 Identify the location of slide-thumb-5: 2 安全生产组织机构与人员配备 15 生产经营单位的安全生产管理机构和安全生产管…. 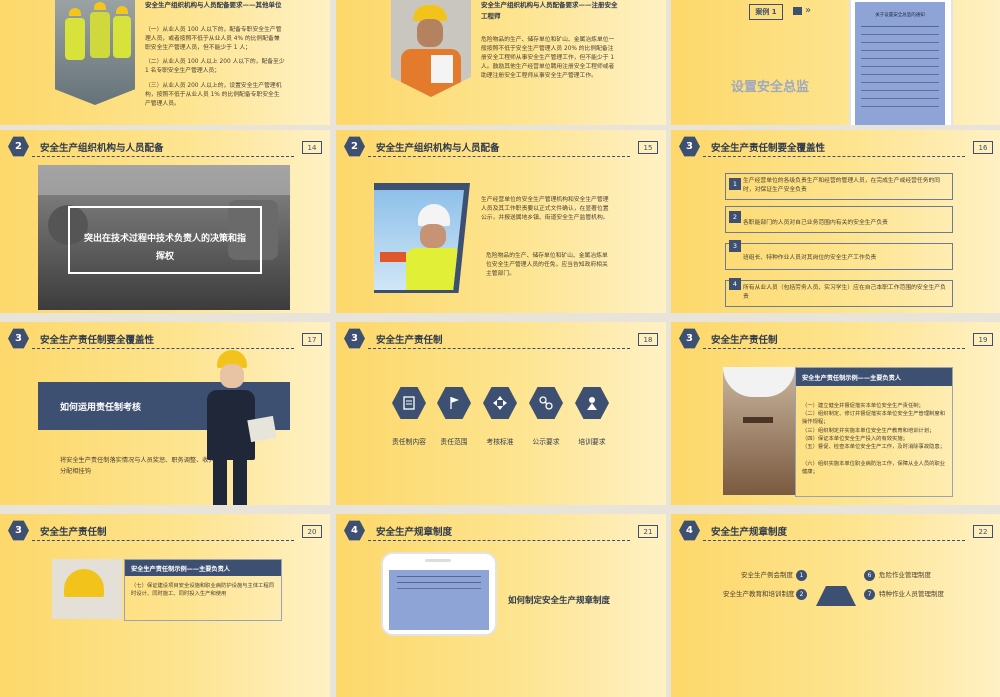
(501, 221).